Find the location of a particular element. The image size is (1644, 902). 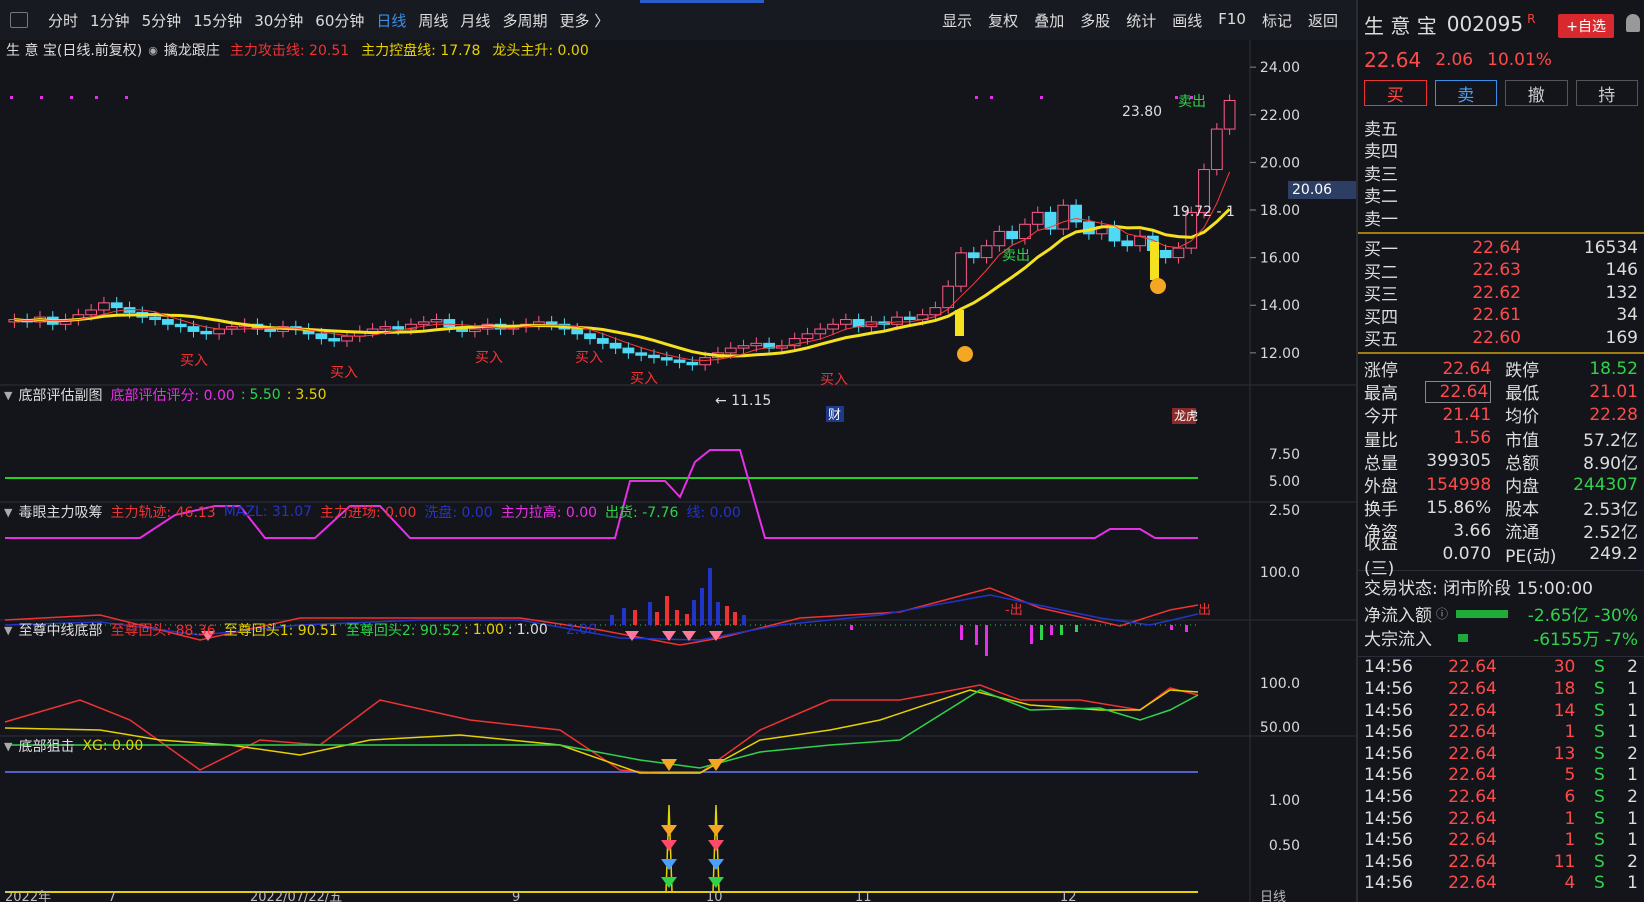

menu-item: 叠加 is located at coordinates (1049, 20).